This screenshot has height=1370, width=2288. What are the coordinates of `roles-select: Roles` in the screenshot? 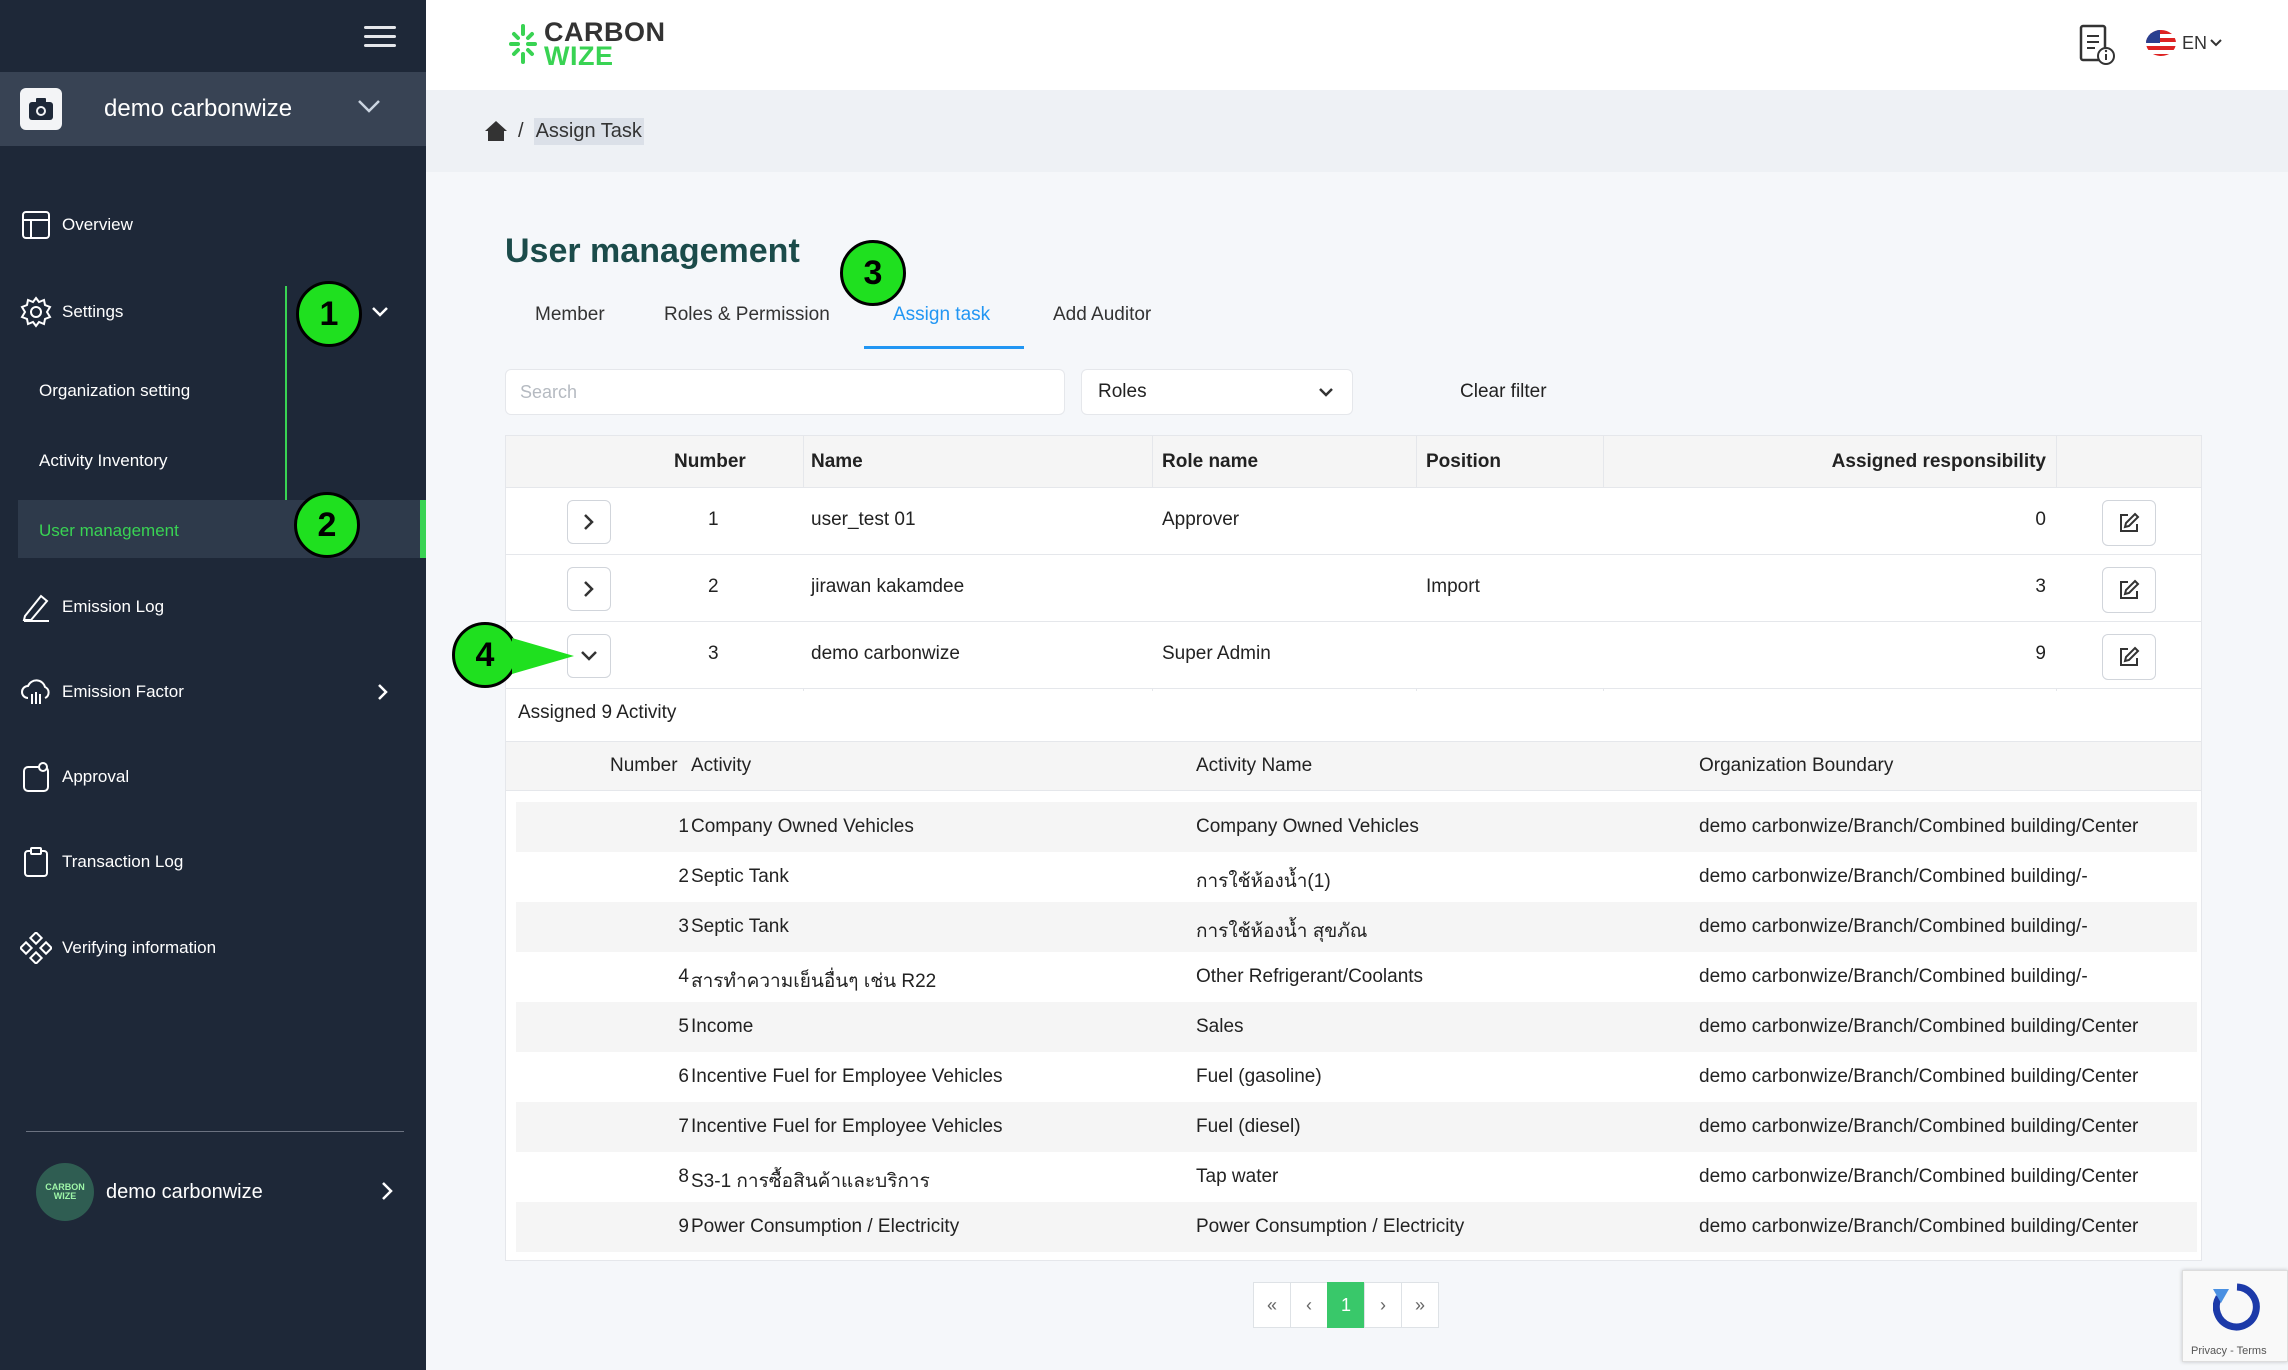 It's located at (1217, 392).